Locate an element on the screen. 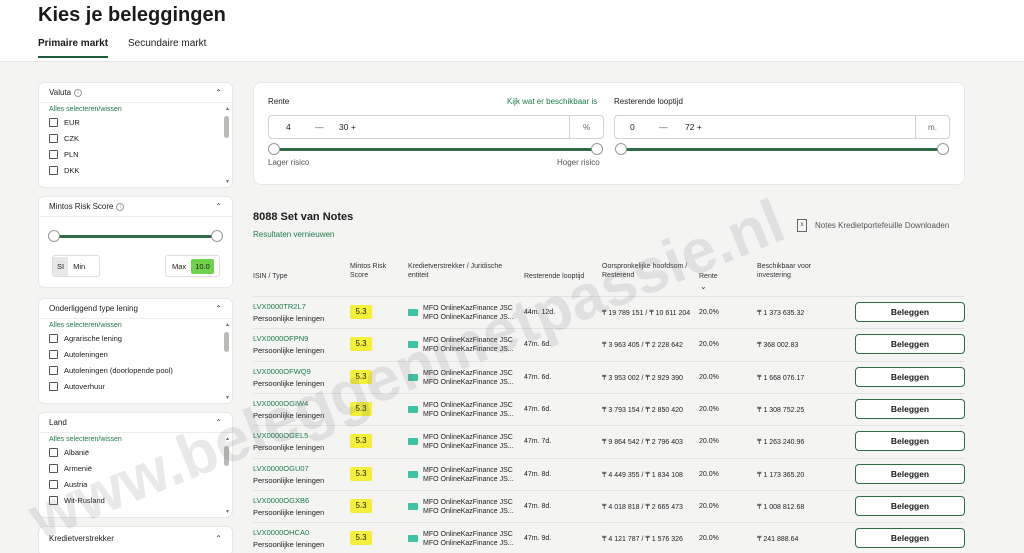 The image size is (1024, 553). isin-link: LVX0000OHCA0 is located at coordinates (281, 532).